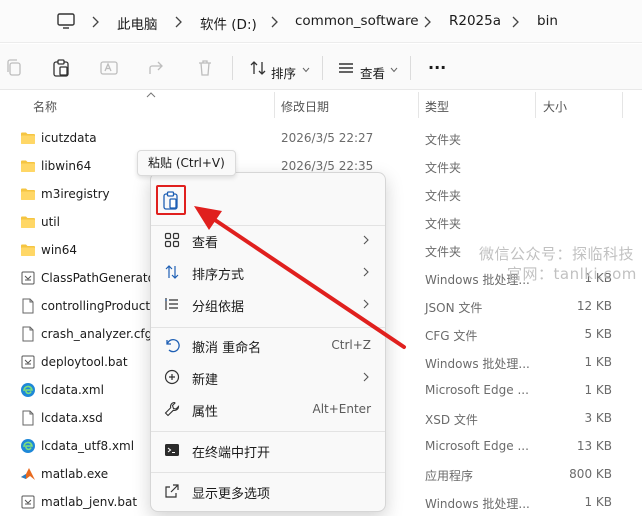  What do you see at coordinates (75, 474) in the screenshot?
I see `file-name: matlab.exe` at bounding box center [75, 474].